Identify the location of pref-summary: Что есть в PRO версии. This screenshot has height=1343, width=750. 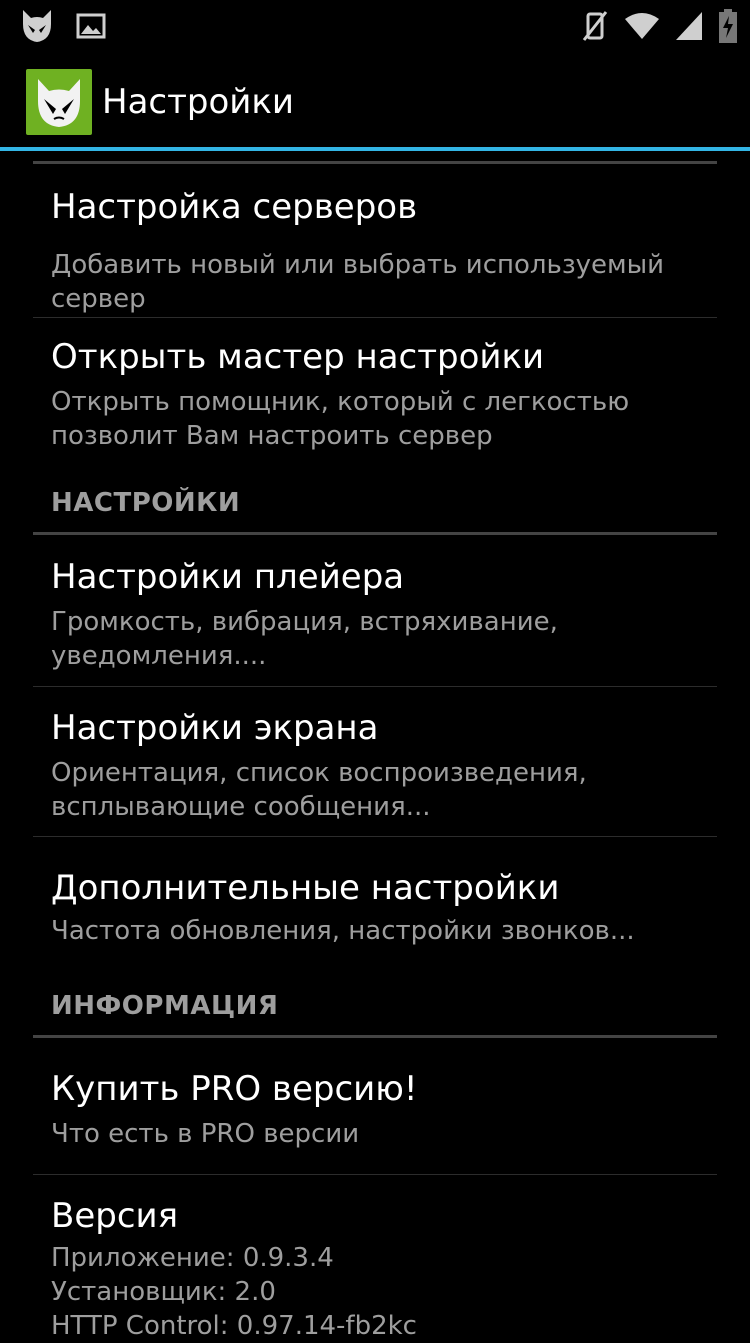
(205, 1134).